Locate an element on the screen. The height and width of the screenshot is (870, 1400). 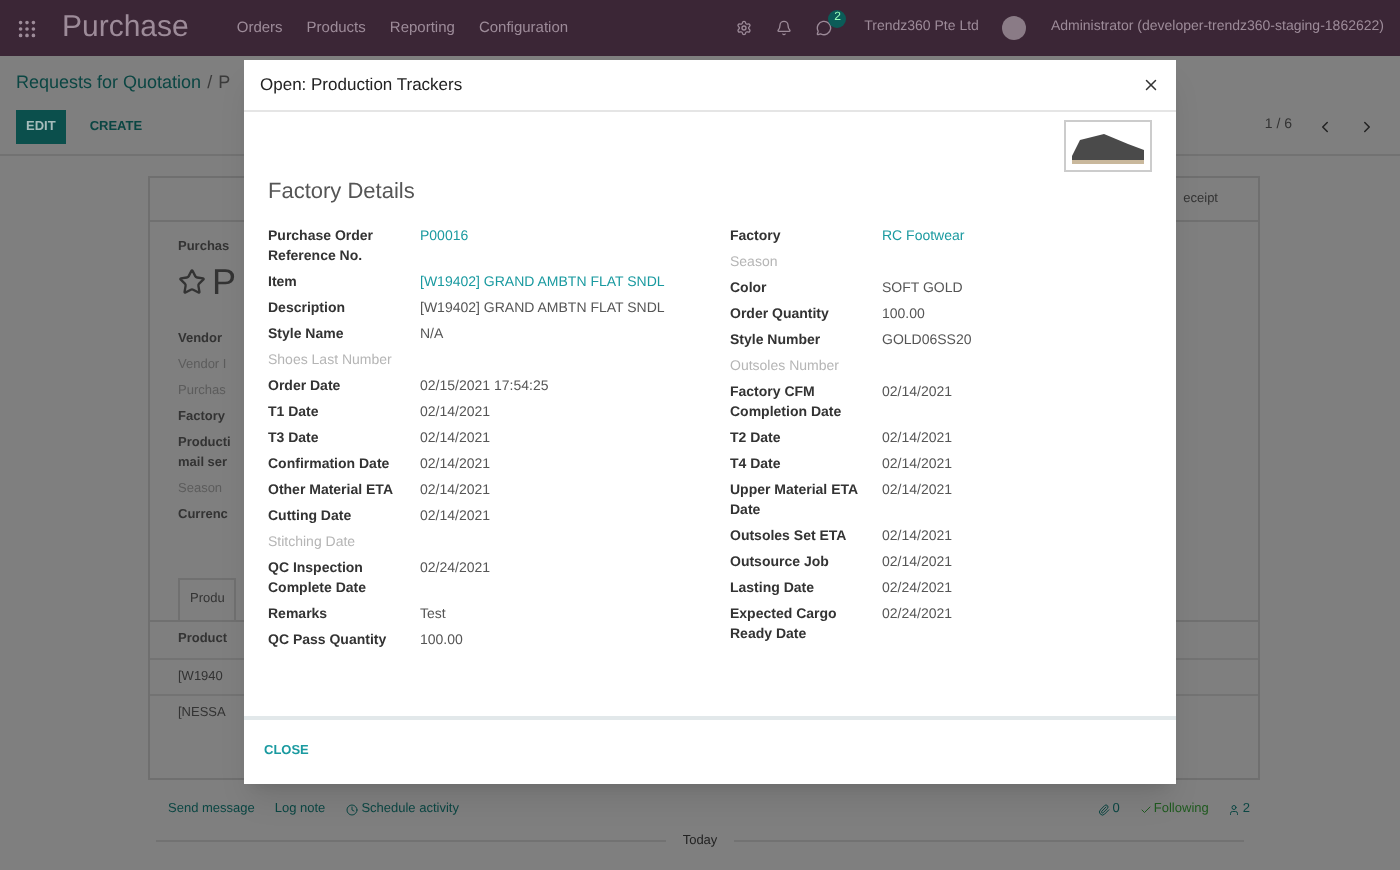
paperclip-icon is located at coordinates (1104, 810).